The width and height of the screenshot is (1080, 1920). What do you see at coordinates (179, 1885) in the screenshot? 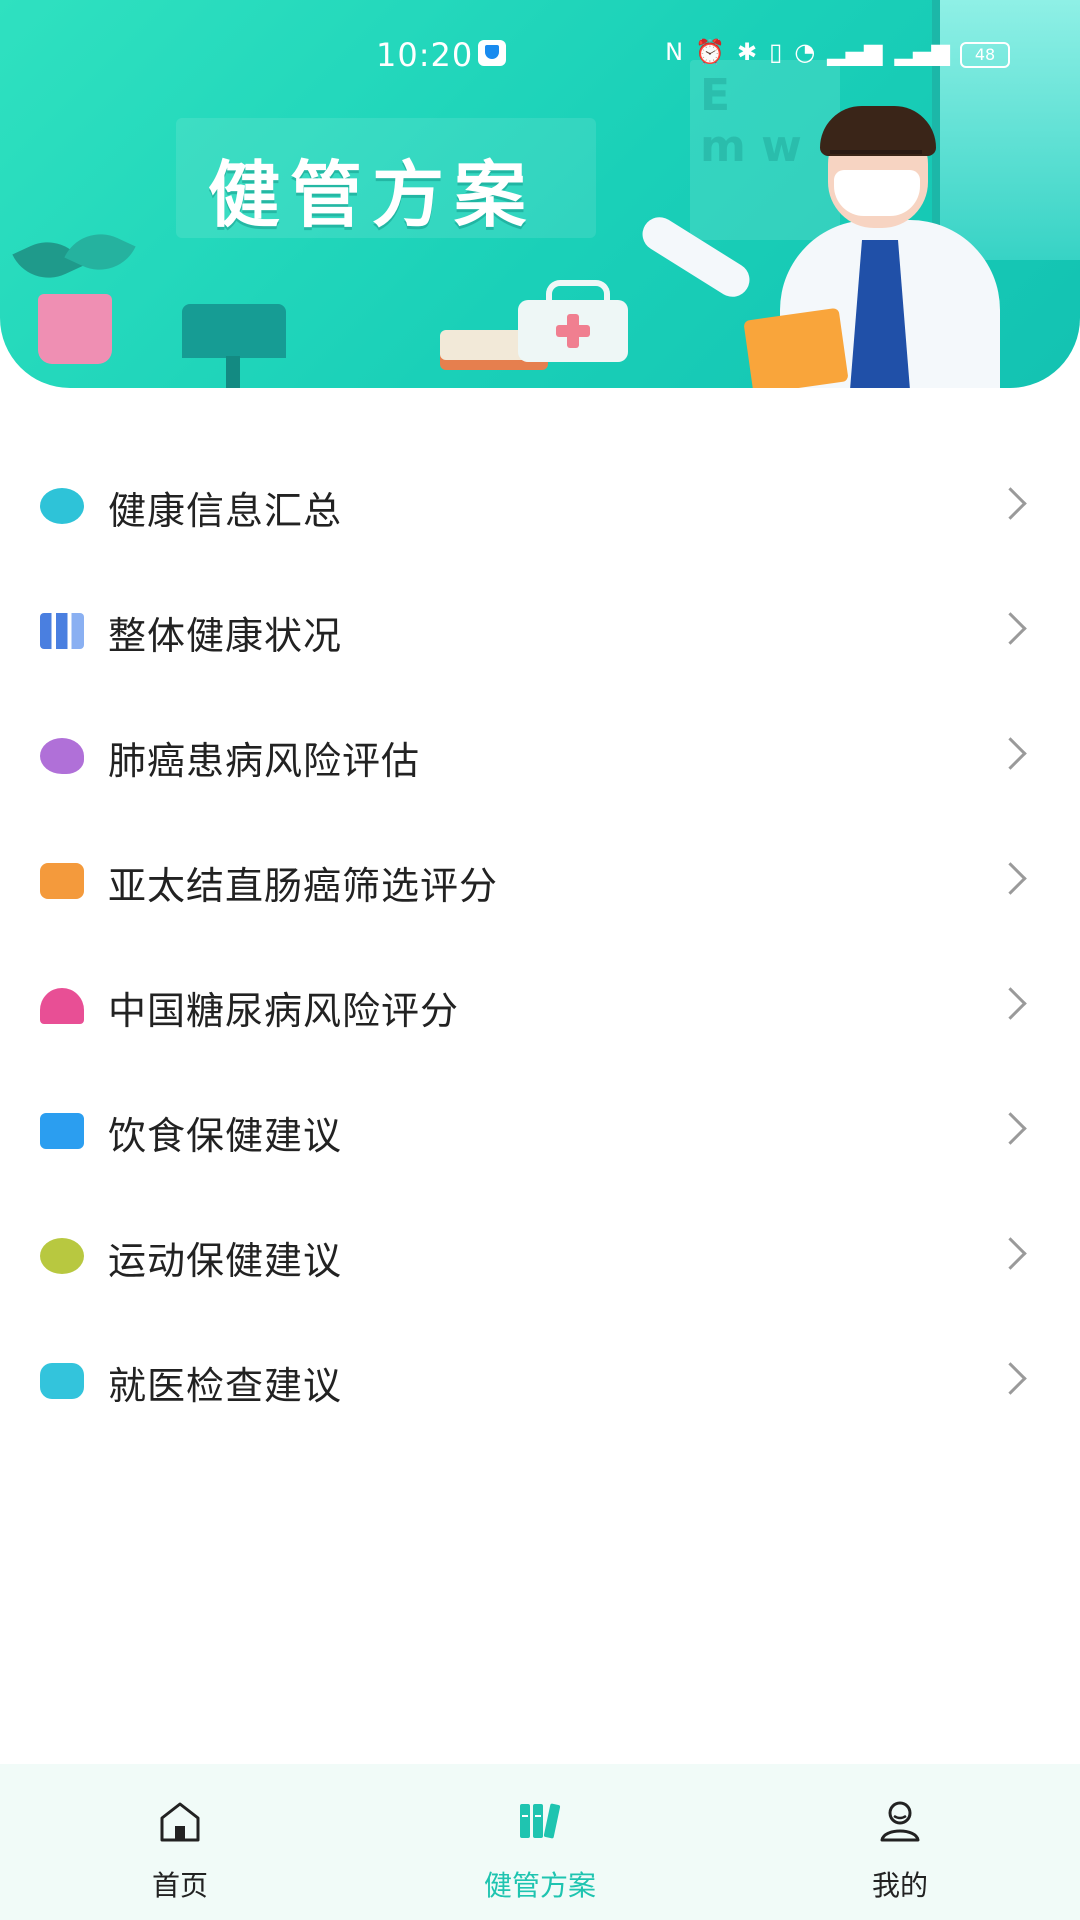
I see `nav-label: 首页` at bounding box center [179, 1885].